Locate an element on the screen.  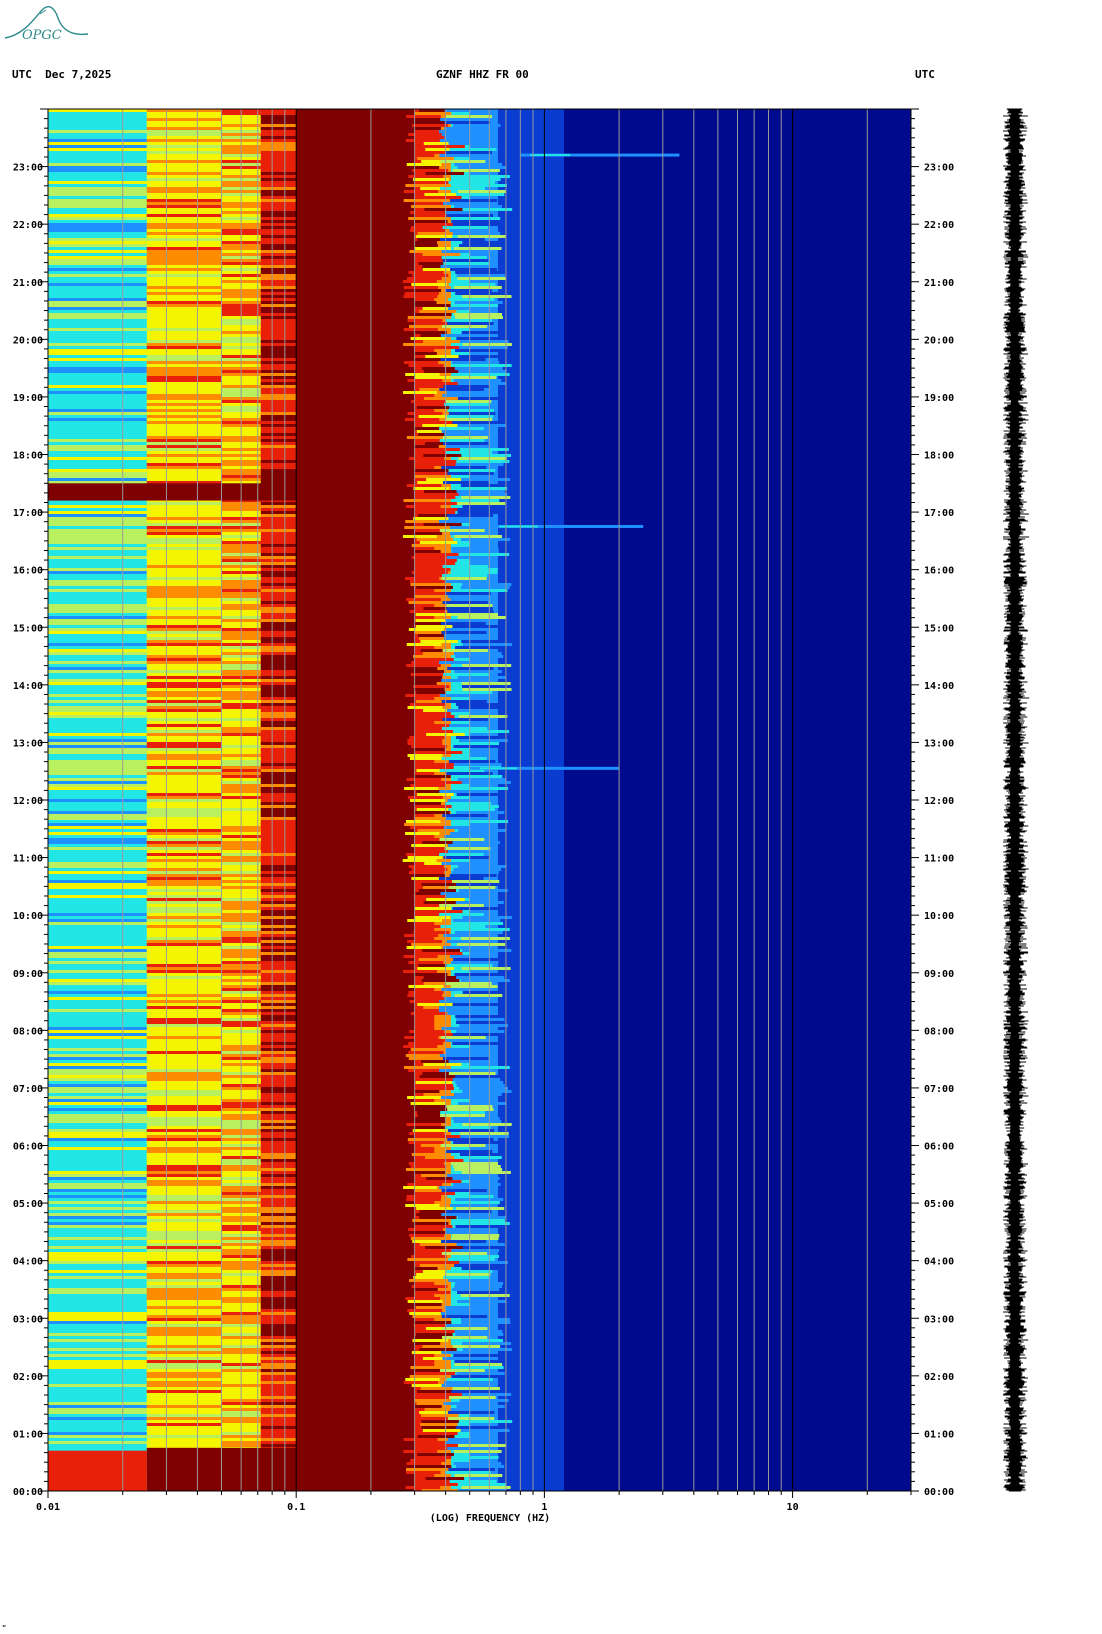
frequency-tick-label: 0.1 is located at coordinates (296, 1507).